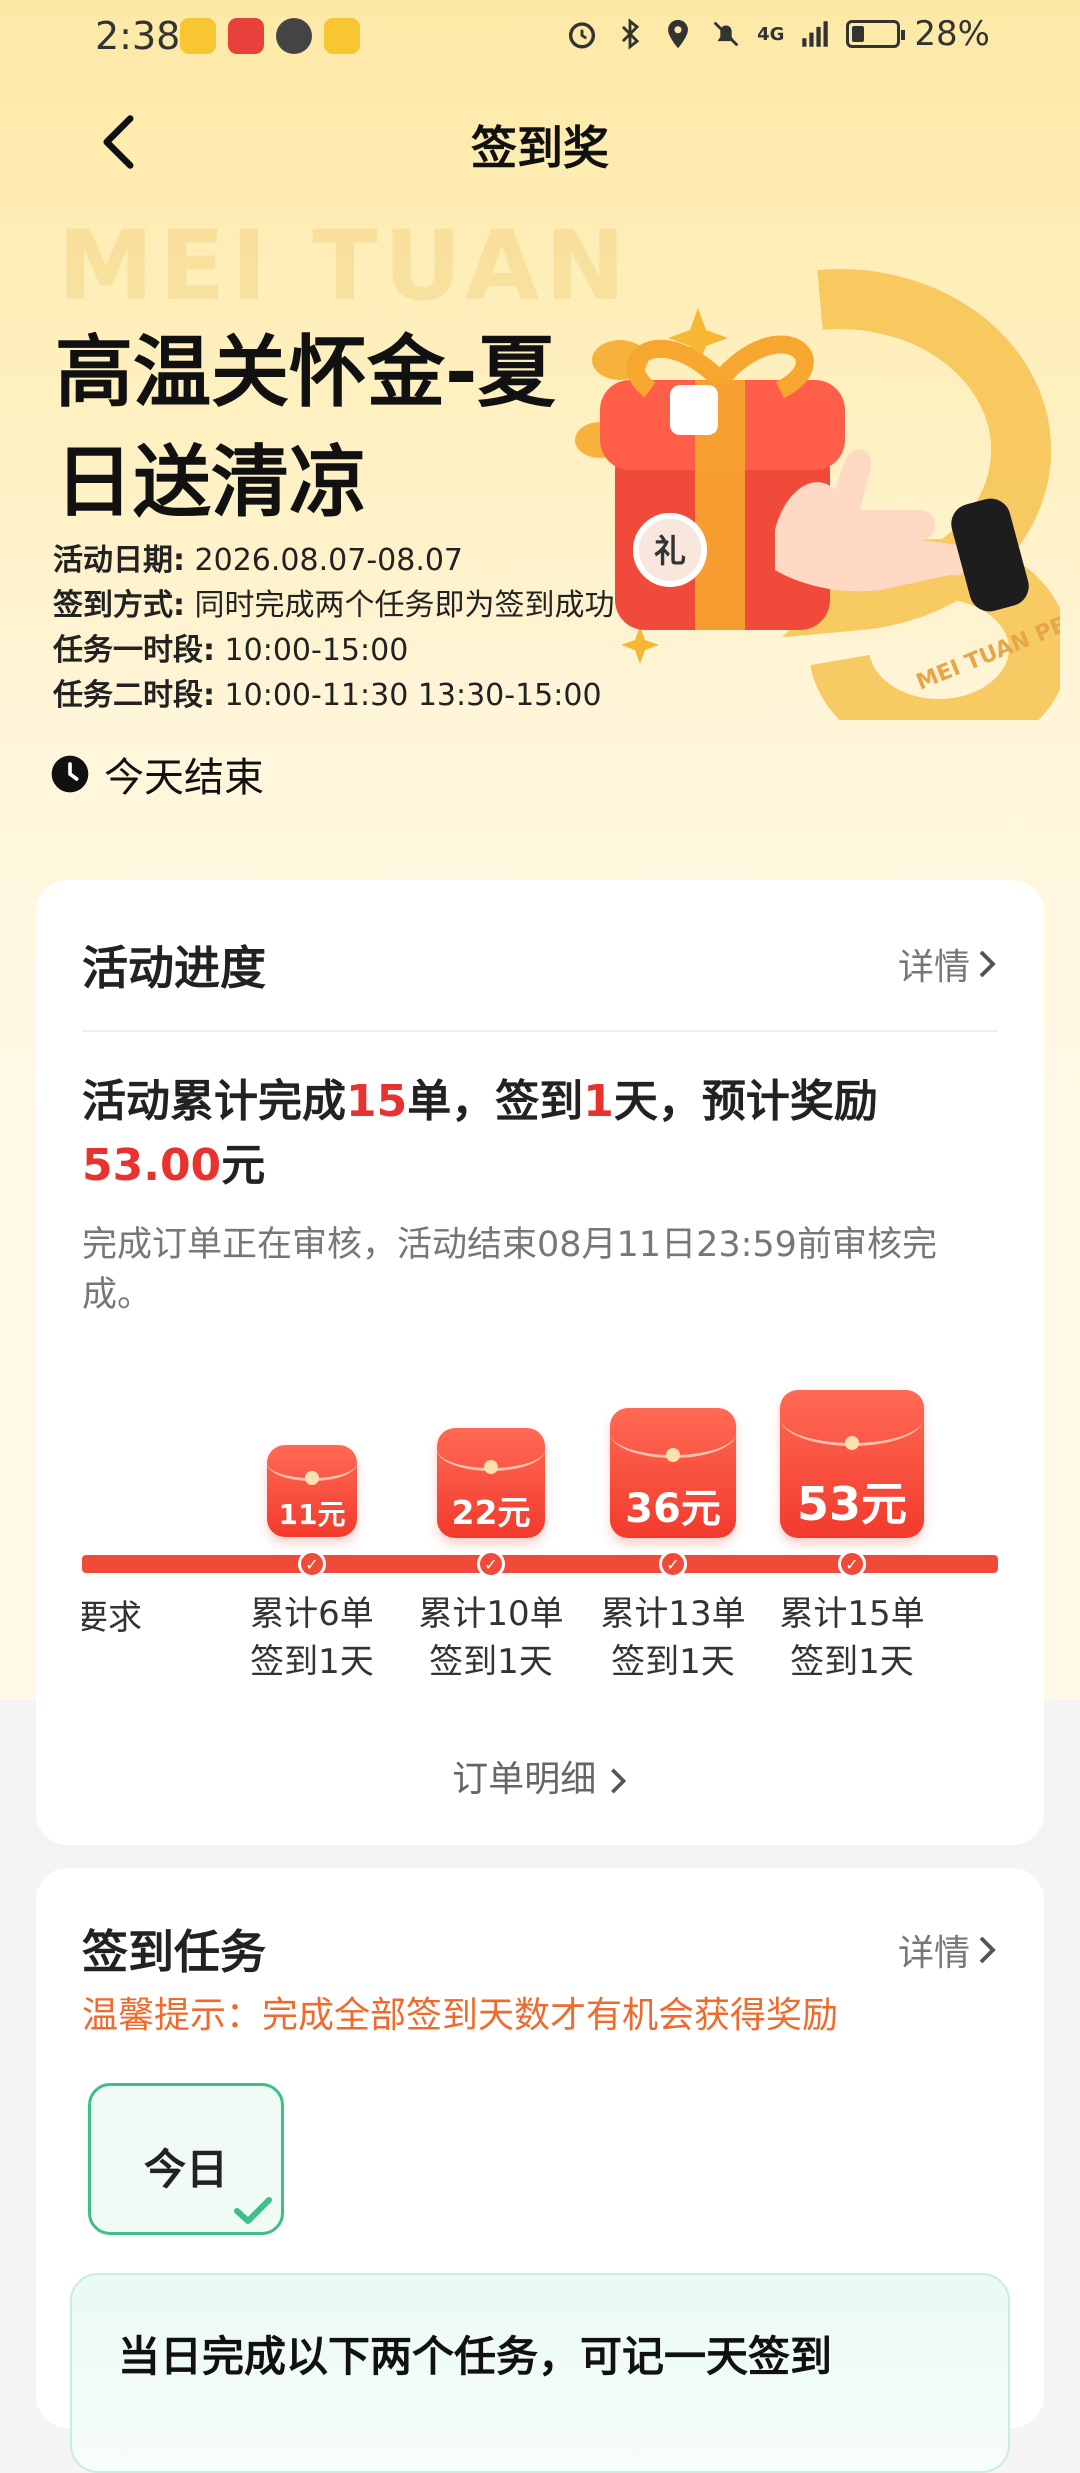  Describe the element at coordinates (582, 35) in the screenshot. I see `alarm-icon` at that location.